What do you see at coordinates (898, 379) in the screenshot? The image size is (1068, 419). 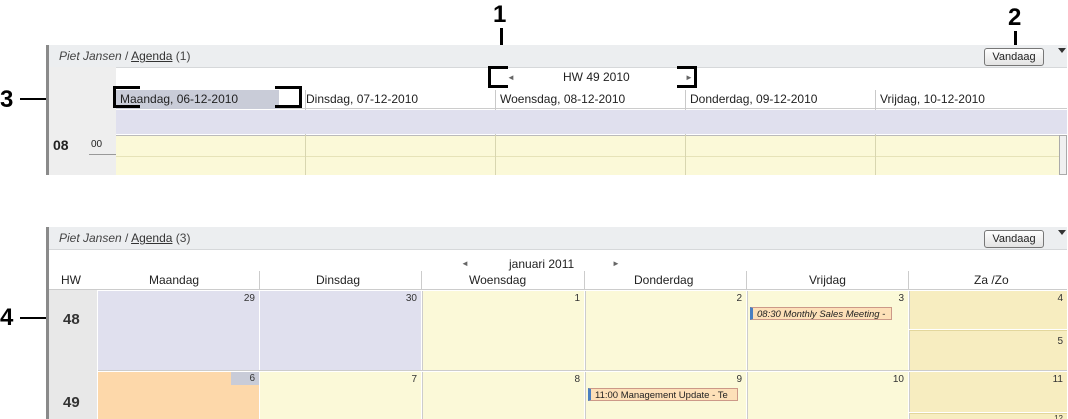 I see `day-number: 10` at bounding box center [898, 379].